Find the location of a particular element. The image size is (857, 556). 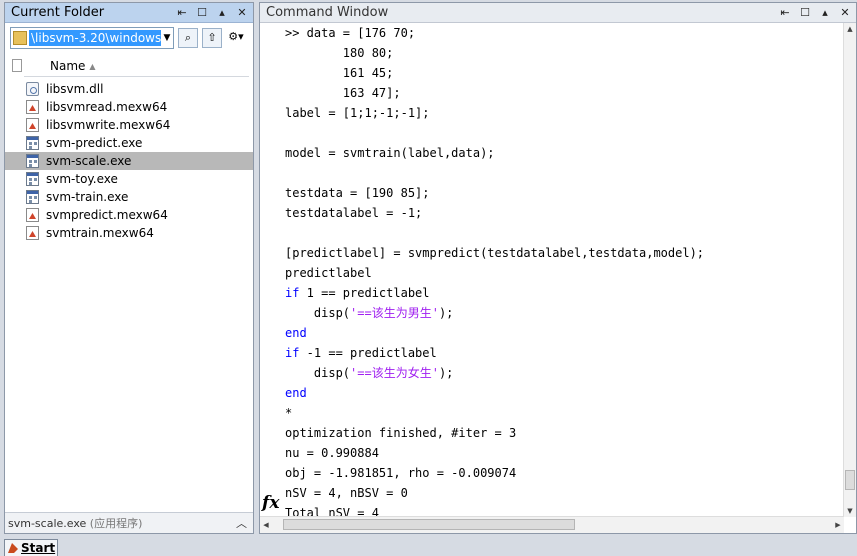

code-token: testdatalabel = -1; is located at coordinates (354, 213).